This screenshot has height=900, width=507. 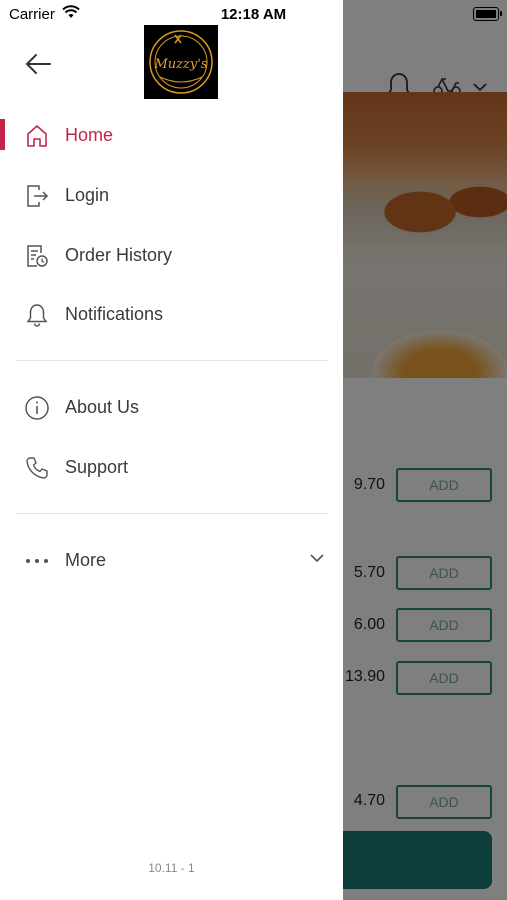 What do you see at coordinates (171, 560) in the screenshot?
I see `menu-item-more: More` at bounding box center [171, 560].